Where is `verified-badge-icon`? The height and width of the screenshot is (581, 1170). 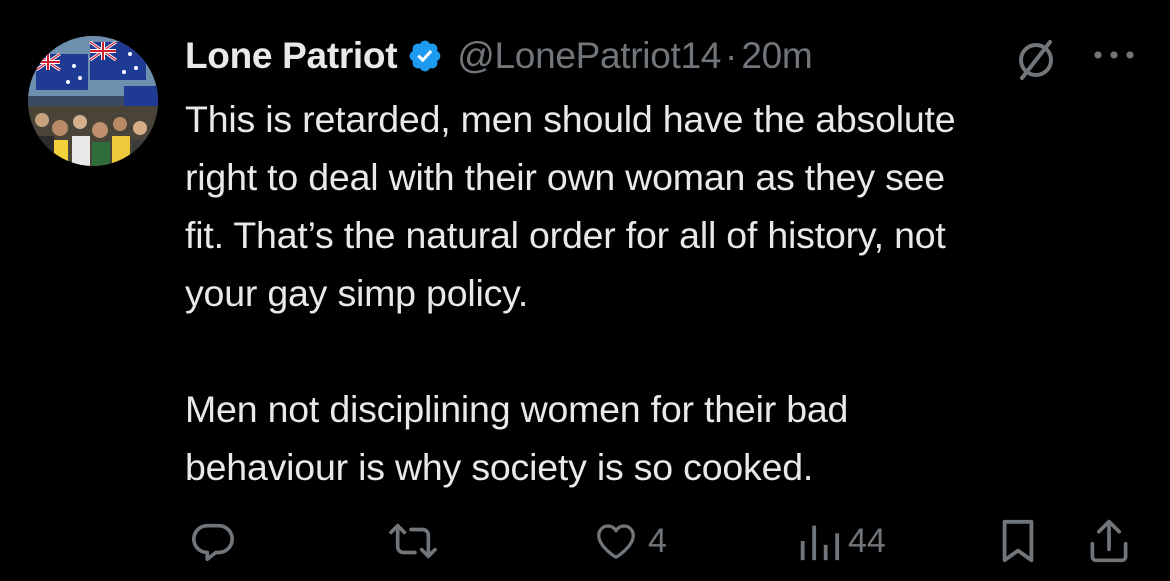
verified-badge-icon is located at coordinates (425, 56).